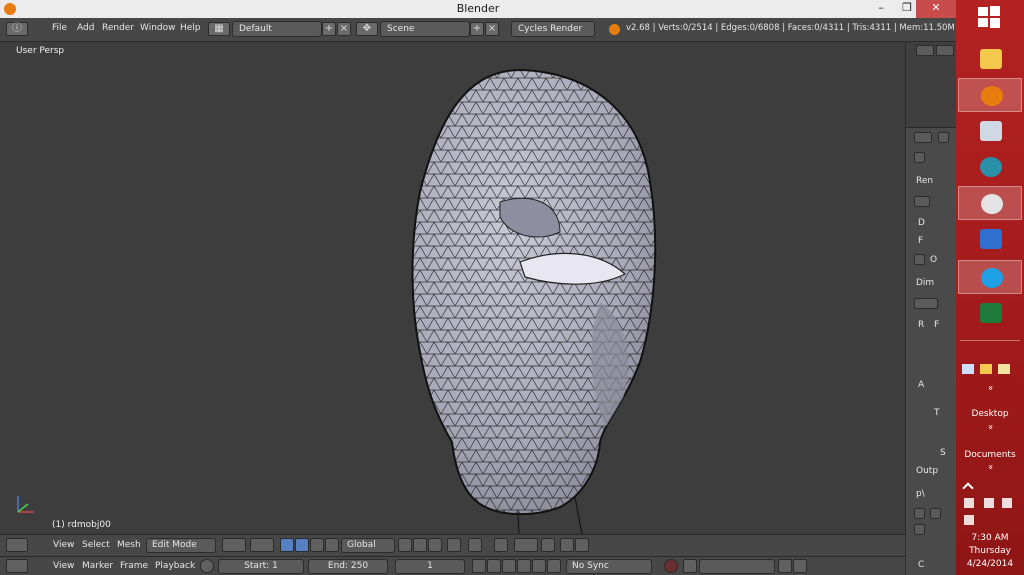 This screenshot has height=575, width=1024. Describe the element at coordinates (943, 137) in the screenshot. I see `render-tab-icon` at that location.